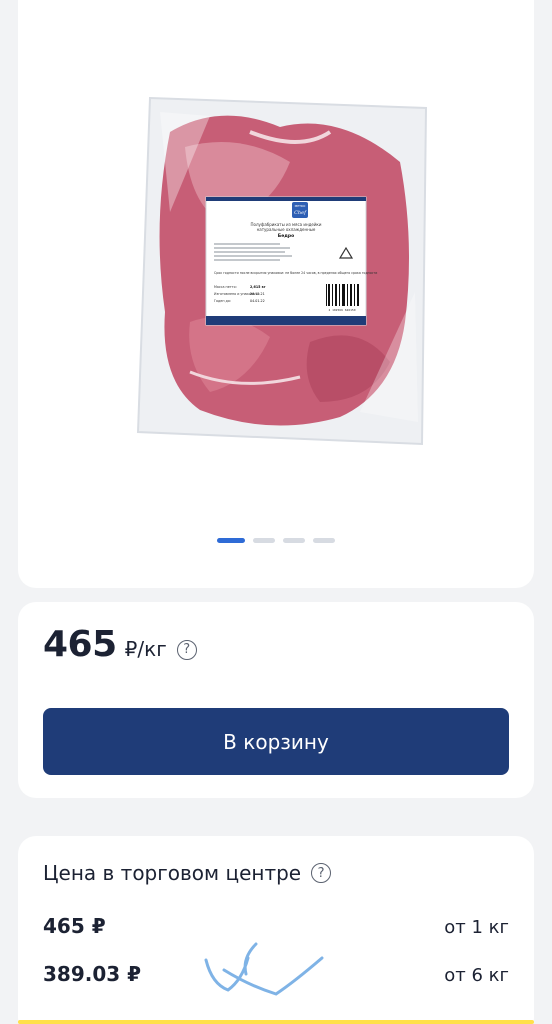 The height and width of the screenshot is (1024, 552). What do you see at coordinates (222, 301) in the screenshot?
I see `svg-text: Годен до:` at bounding box center [222, 301].